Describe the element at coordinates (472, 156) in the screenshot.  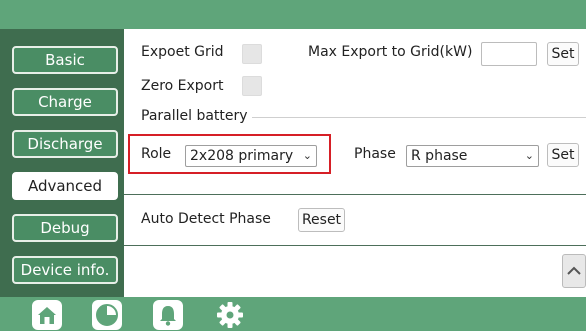
I see `phase-select: R phase ⌄` at that location.